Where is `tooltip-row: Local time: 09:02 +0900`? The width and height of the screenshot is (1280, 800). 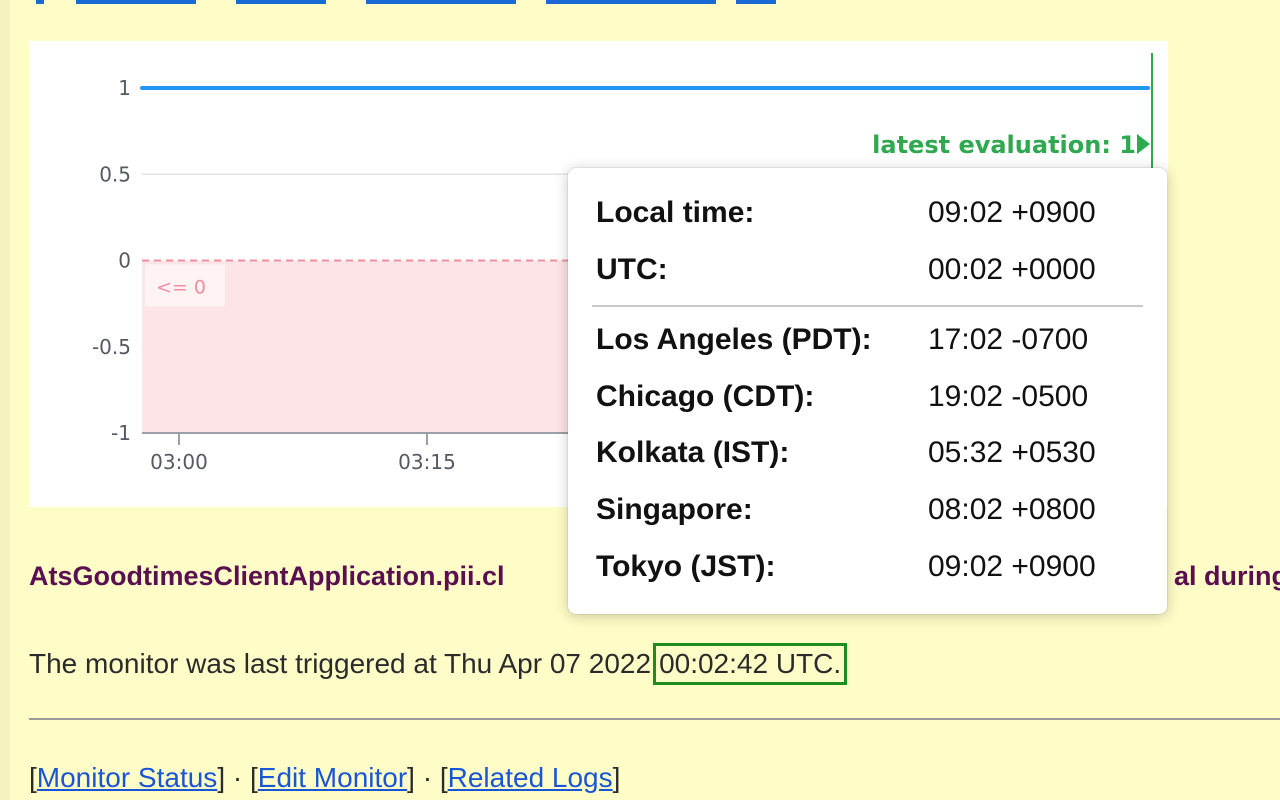
tooltip-row: Local time: 09:02 +0900 is located at coordinates (868, 216).